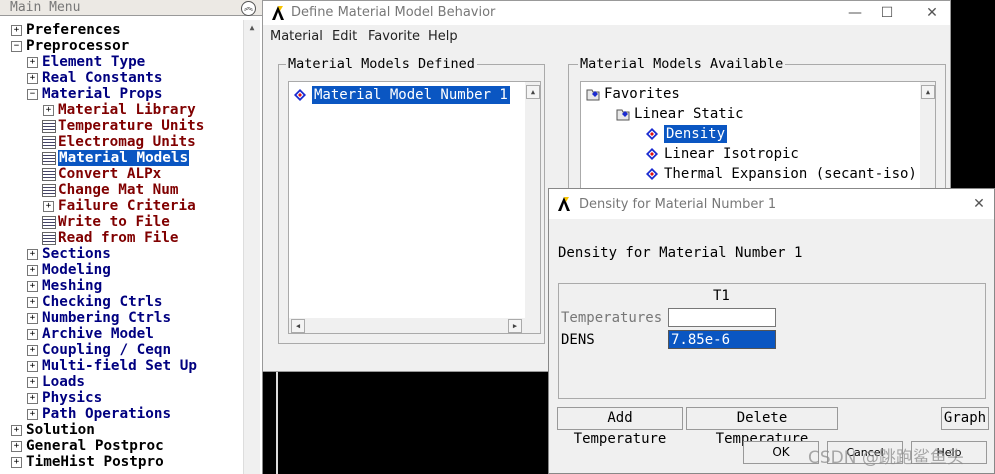 The height and width of the screenshot is (474, 995). I want to click on tree-density: Density, so click(696, 134).